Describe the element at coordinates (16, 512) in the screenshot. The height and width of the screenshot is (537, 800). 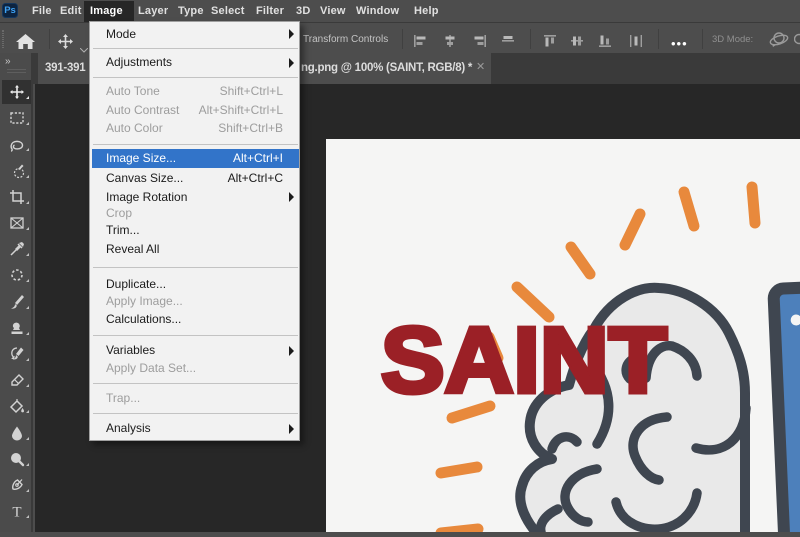
I see `svg-text: T` at that location.